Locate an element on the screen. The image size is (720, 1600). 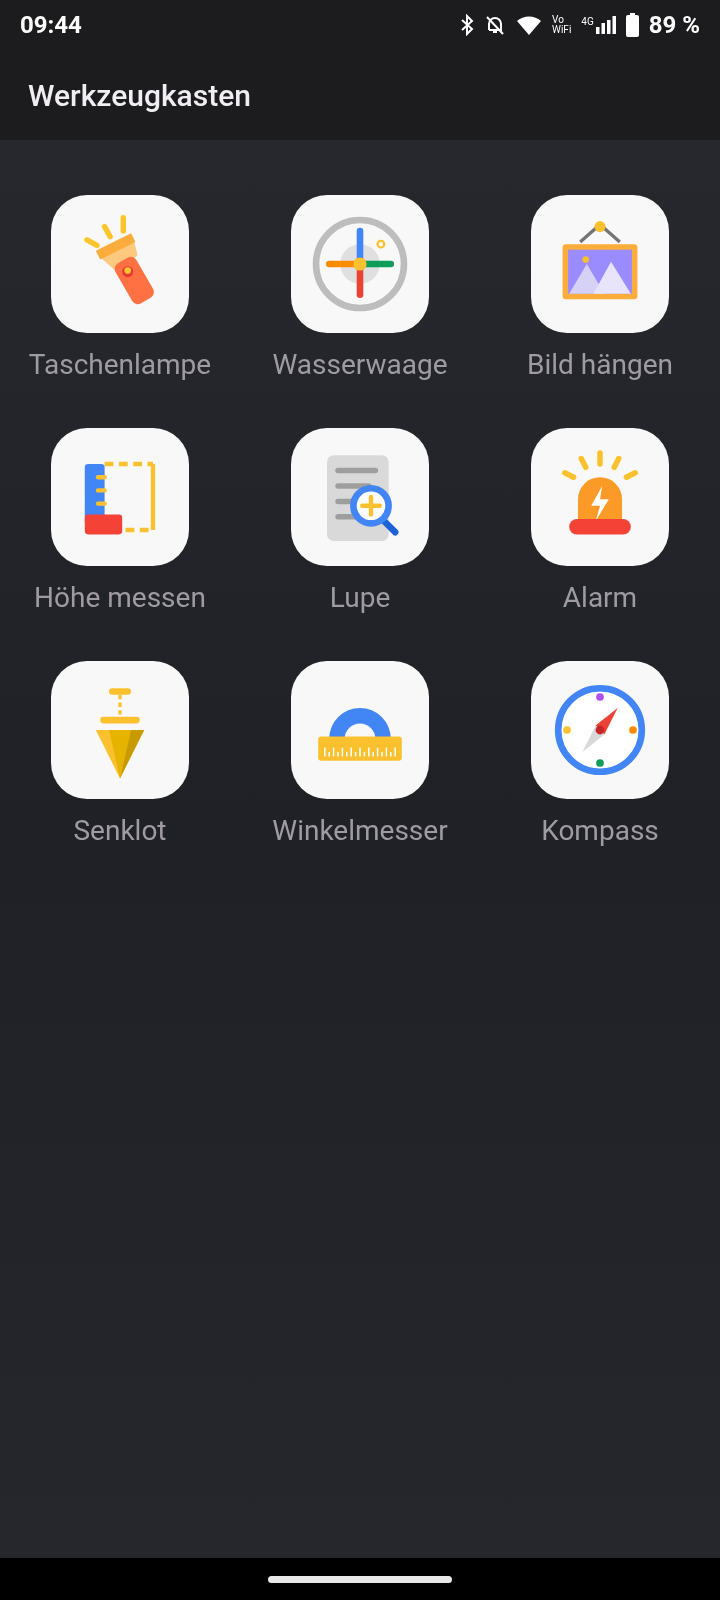
vowifi-indicator: Vo WiFi is located at coordinates (562, 25).